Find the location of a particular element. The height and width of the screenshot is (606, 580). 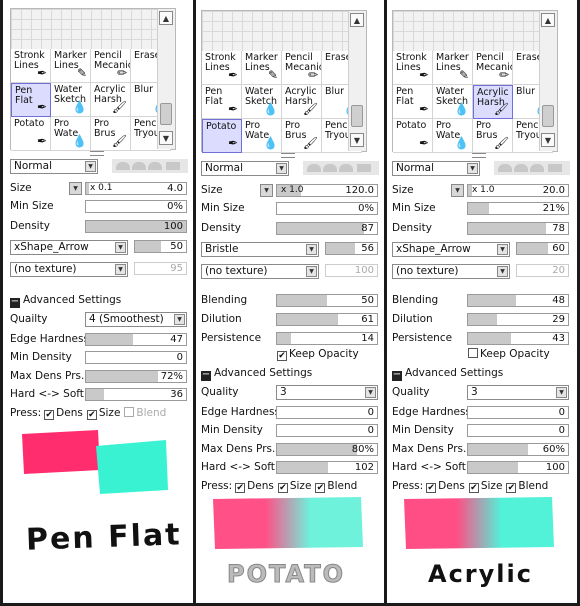

hard-soft-slider: 102 is located at coordinates (327, 467).